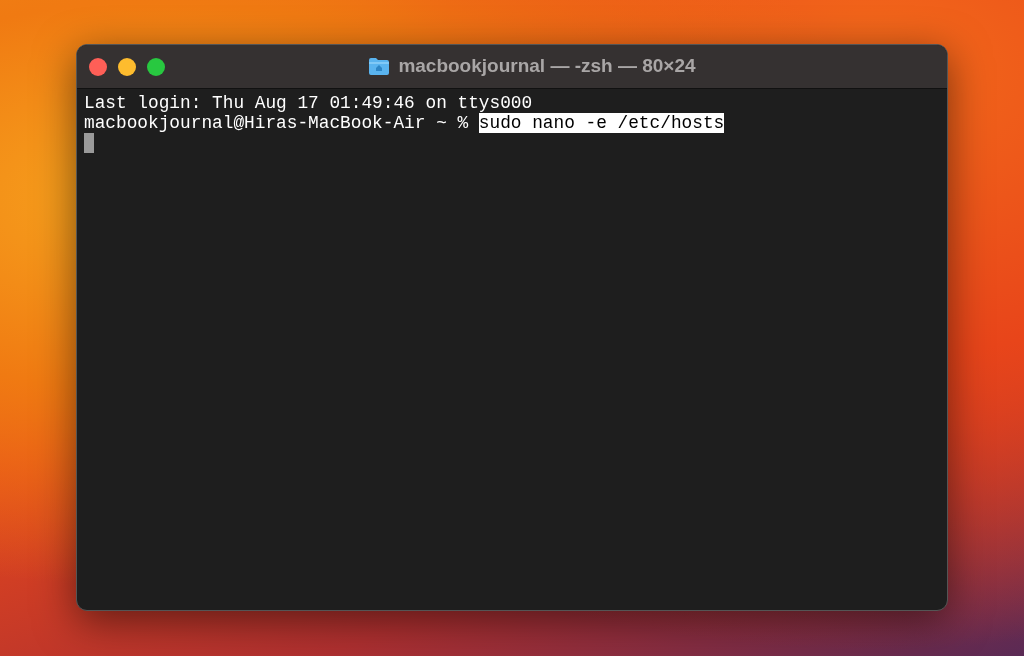 The image size is (1024, 656). Describe the element at coordinates (601, 123) in the screenshot. I see `command-text: sudo nano -e /etc/hosts` at that location.